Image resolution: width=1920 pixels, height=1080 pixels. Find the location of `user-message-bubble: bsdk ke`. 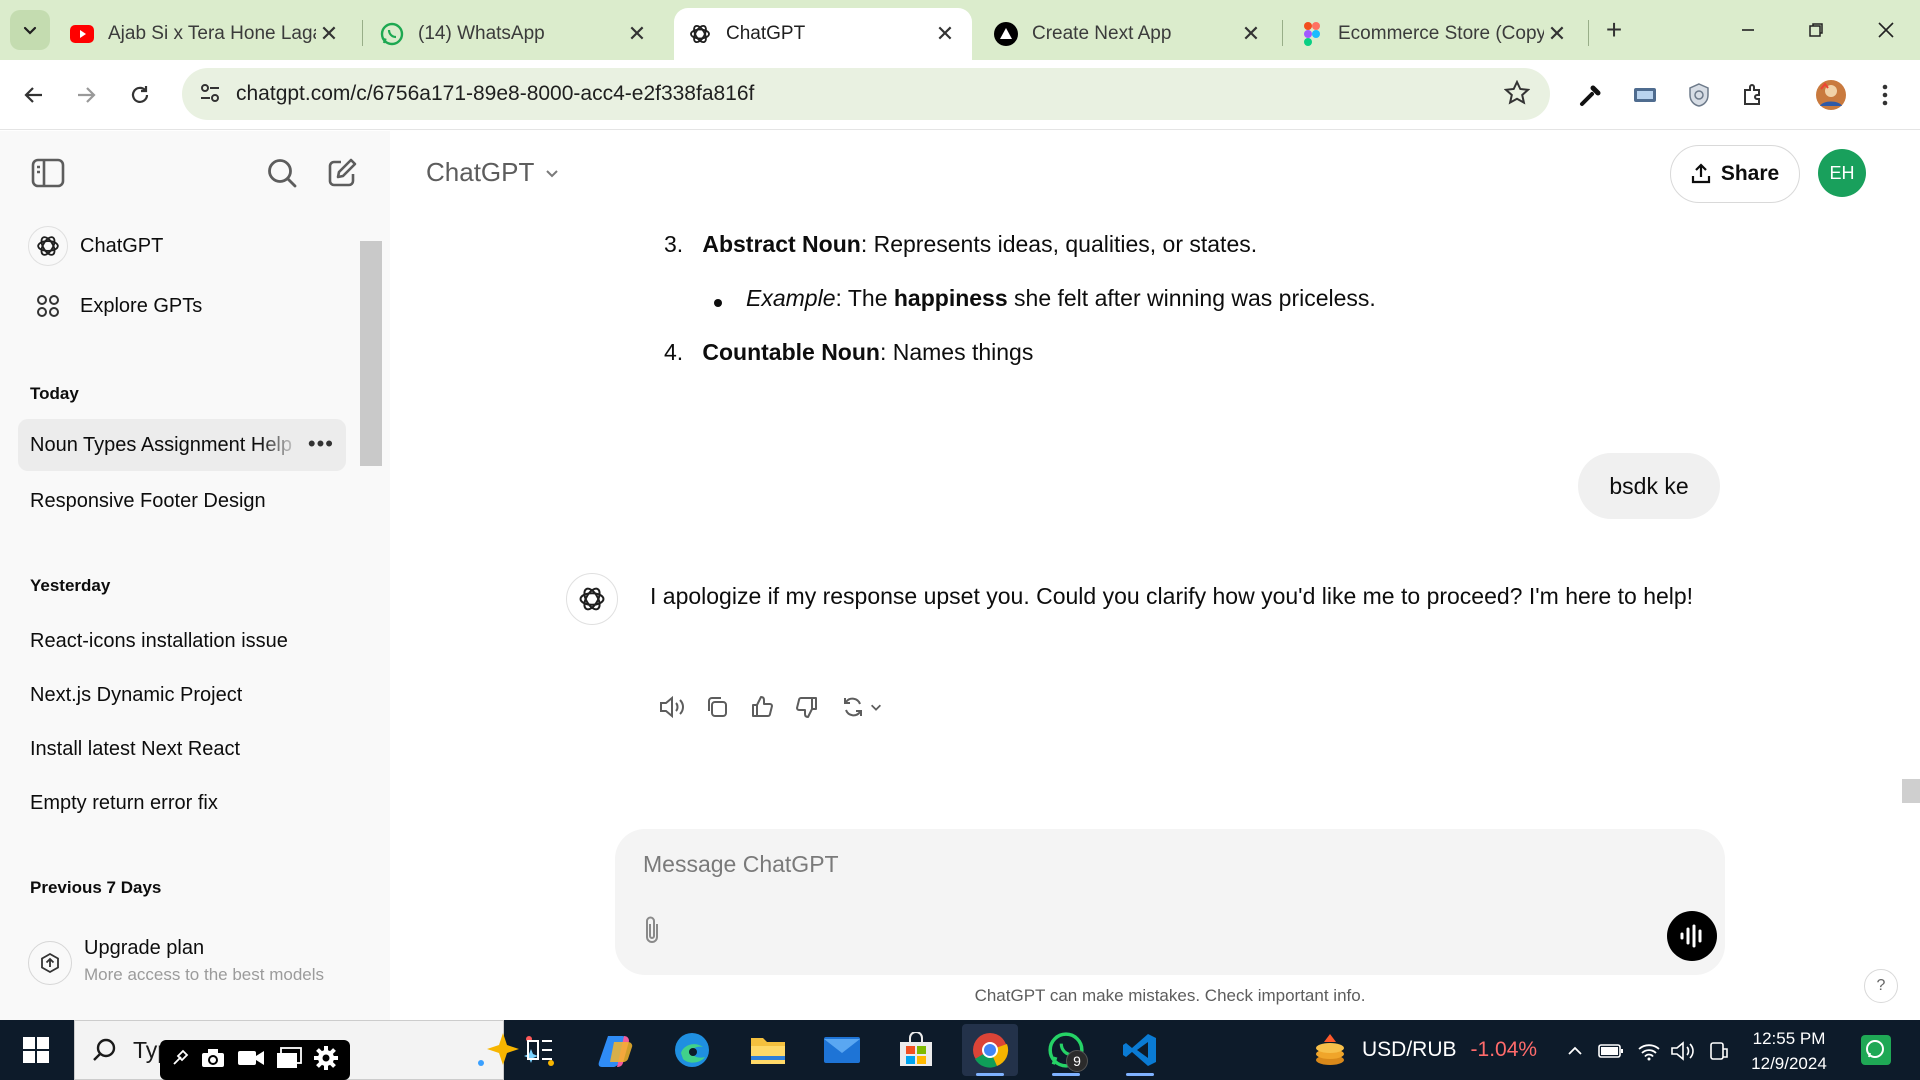

user-message-bubble: bsdk ke is located at coordinates (1649, 486).